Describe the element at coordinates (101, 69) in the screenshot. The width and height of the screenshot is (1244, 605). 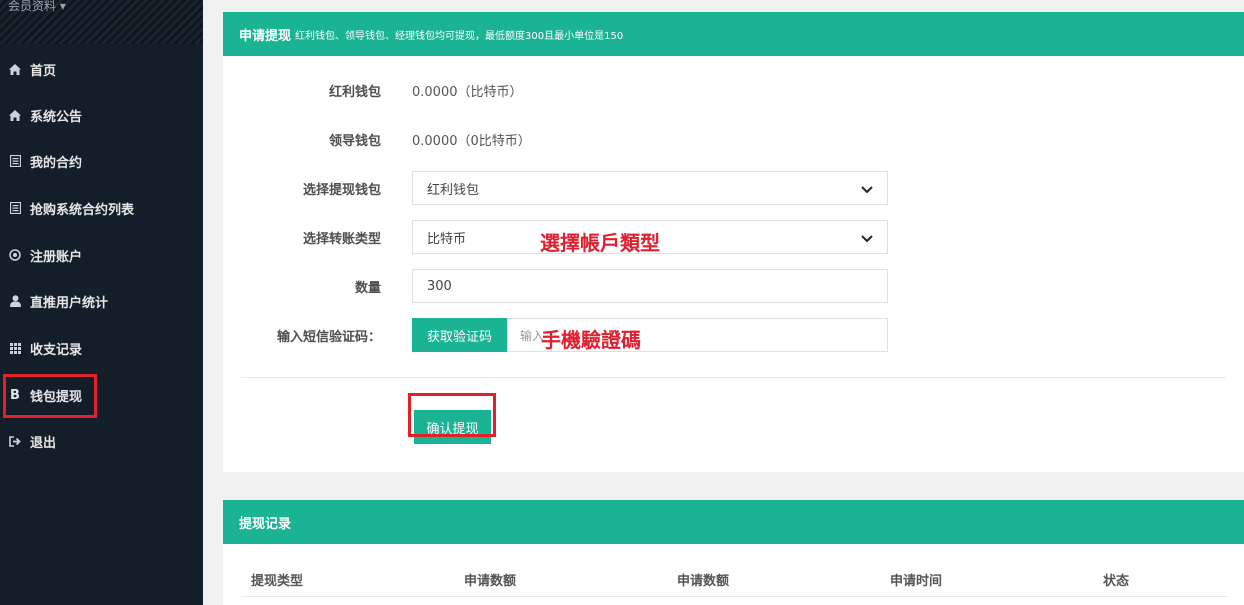
I see `sidebar-item-home: 首页` at that location.